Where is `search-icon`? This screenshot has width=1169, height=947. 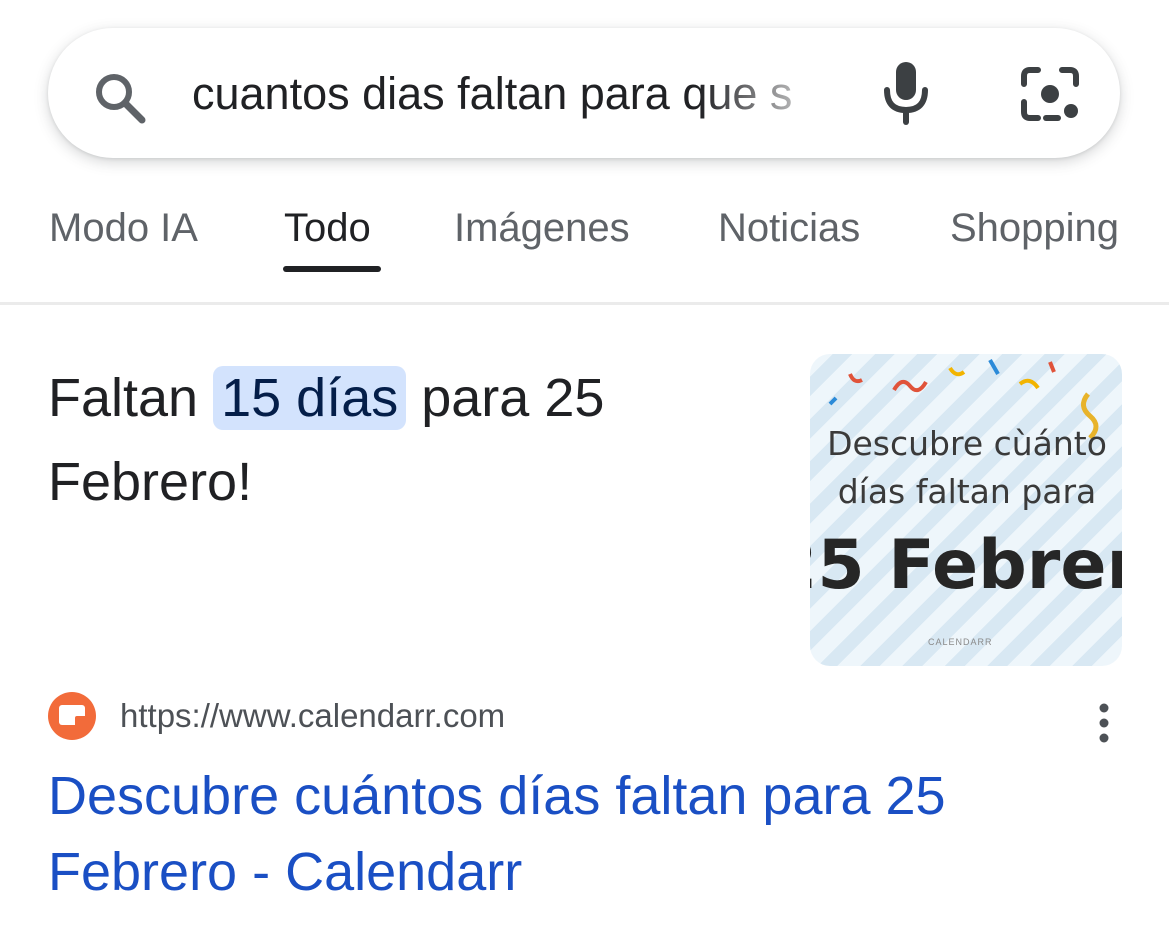 search-icon is located at coordinates (120, 98).